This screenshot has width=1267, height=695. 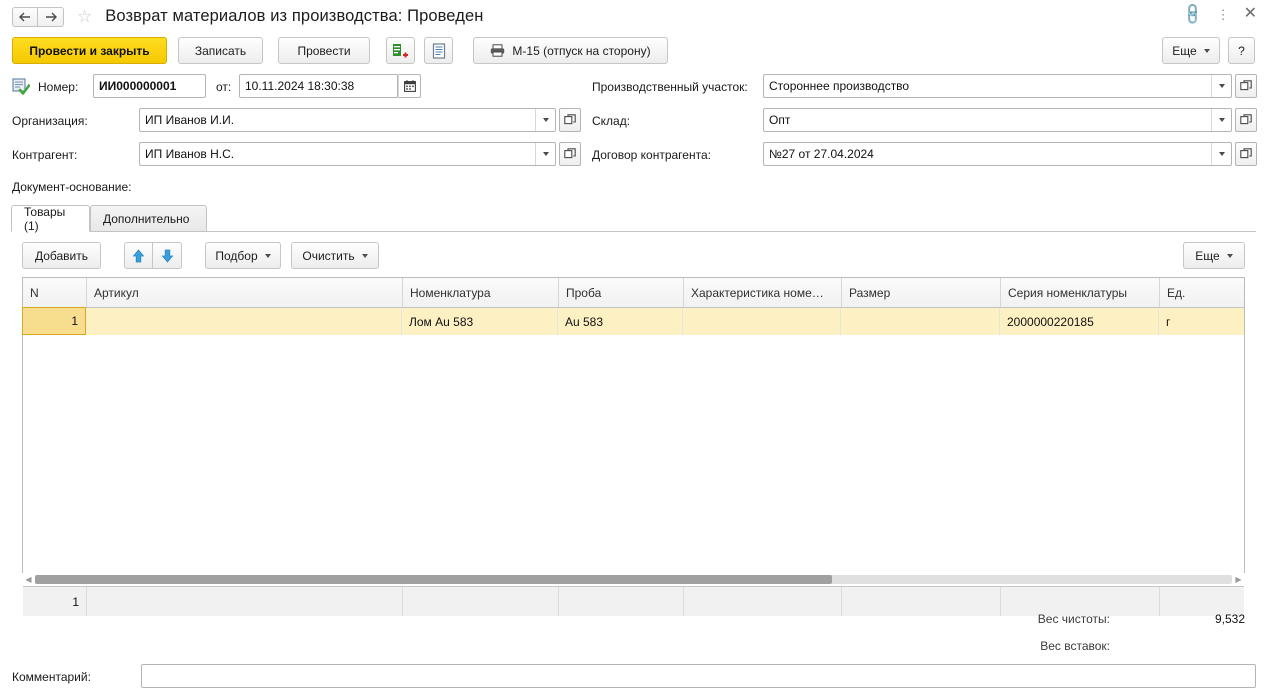 I want to click on counterparty-field: ИП Иванов Н.С., so click(x=347, y=154).